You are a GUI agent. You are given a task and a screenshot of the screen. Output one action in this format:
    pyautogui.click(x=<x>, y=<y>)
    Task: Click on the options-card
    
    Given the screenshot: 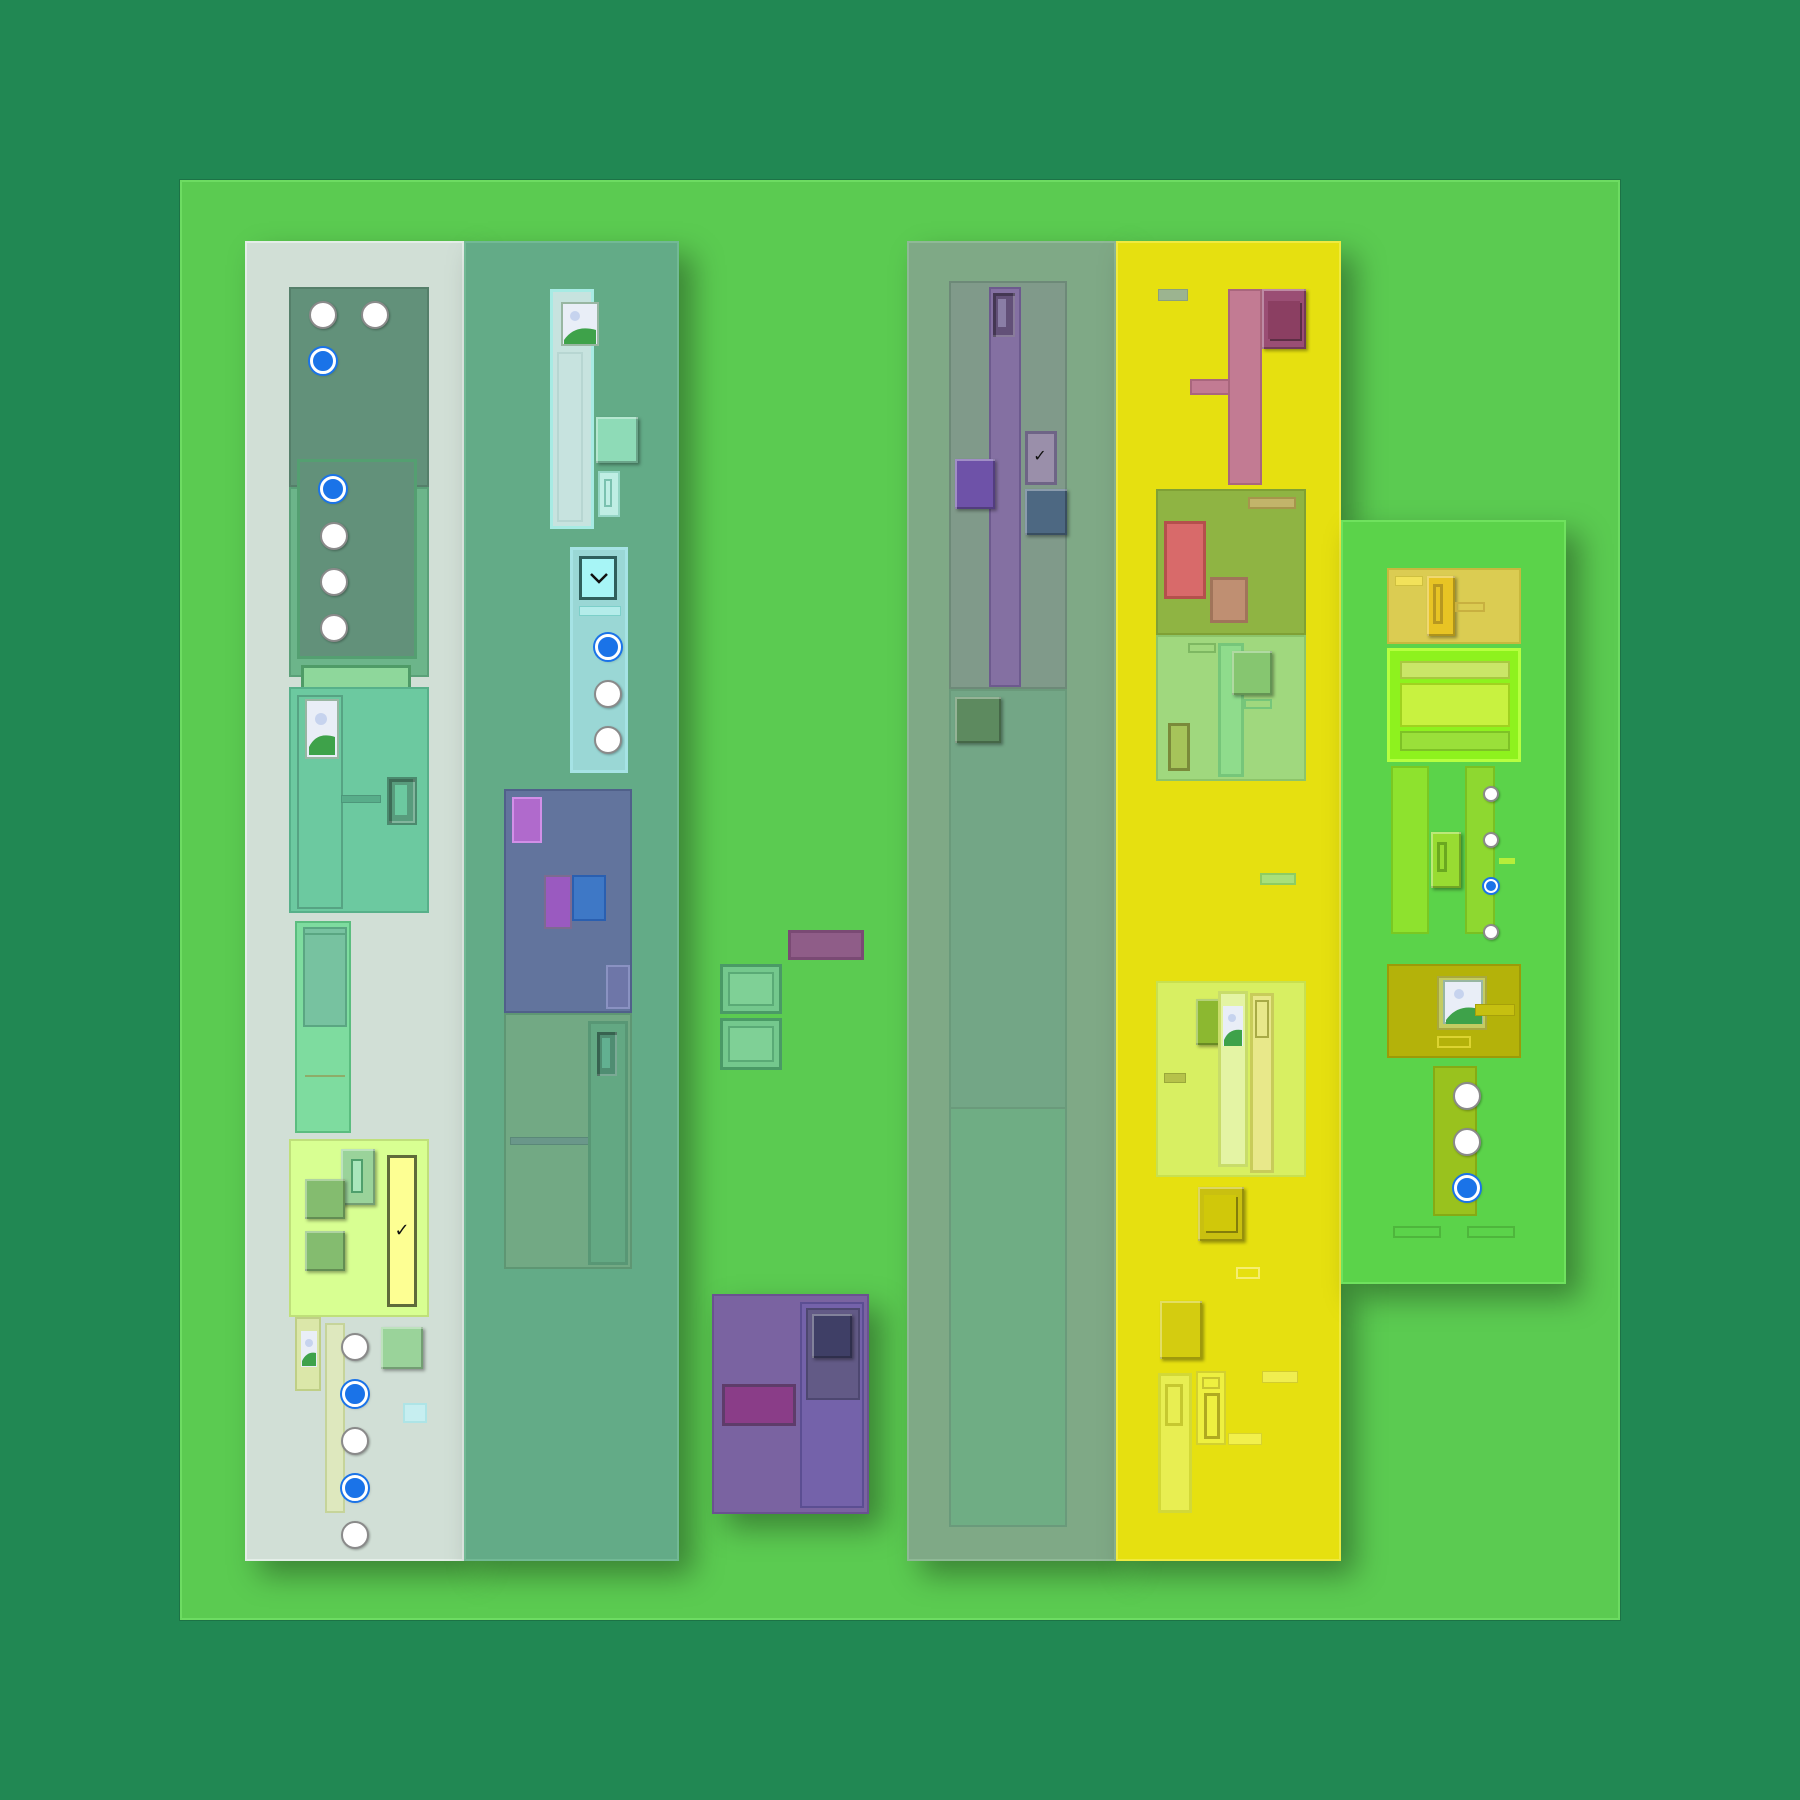 What is the action you would take?
    pyautogui.click(x=599, y=660)
    